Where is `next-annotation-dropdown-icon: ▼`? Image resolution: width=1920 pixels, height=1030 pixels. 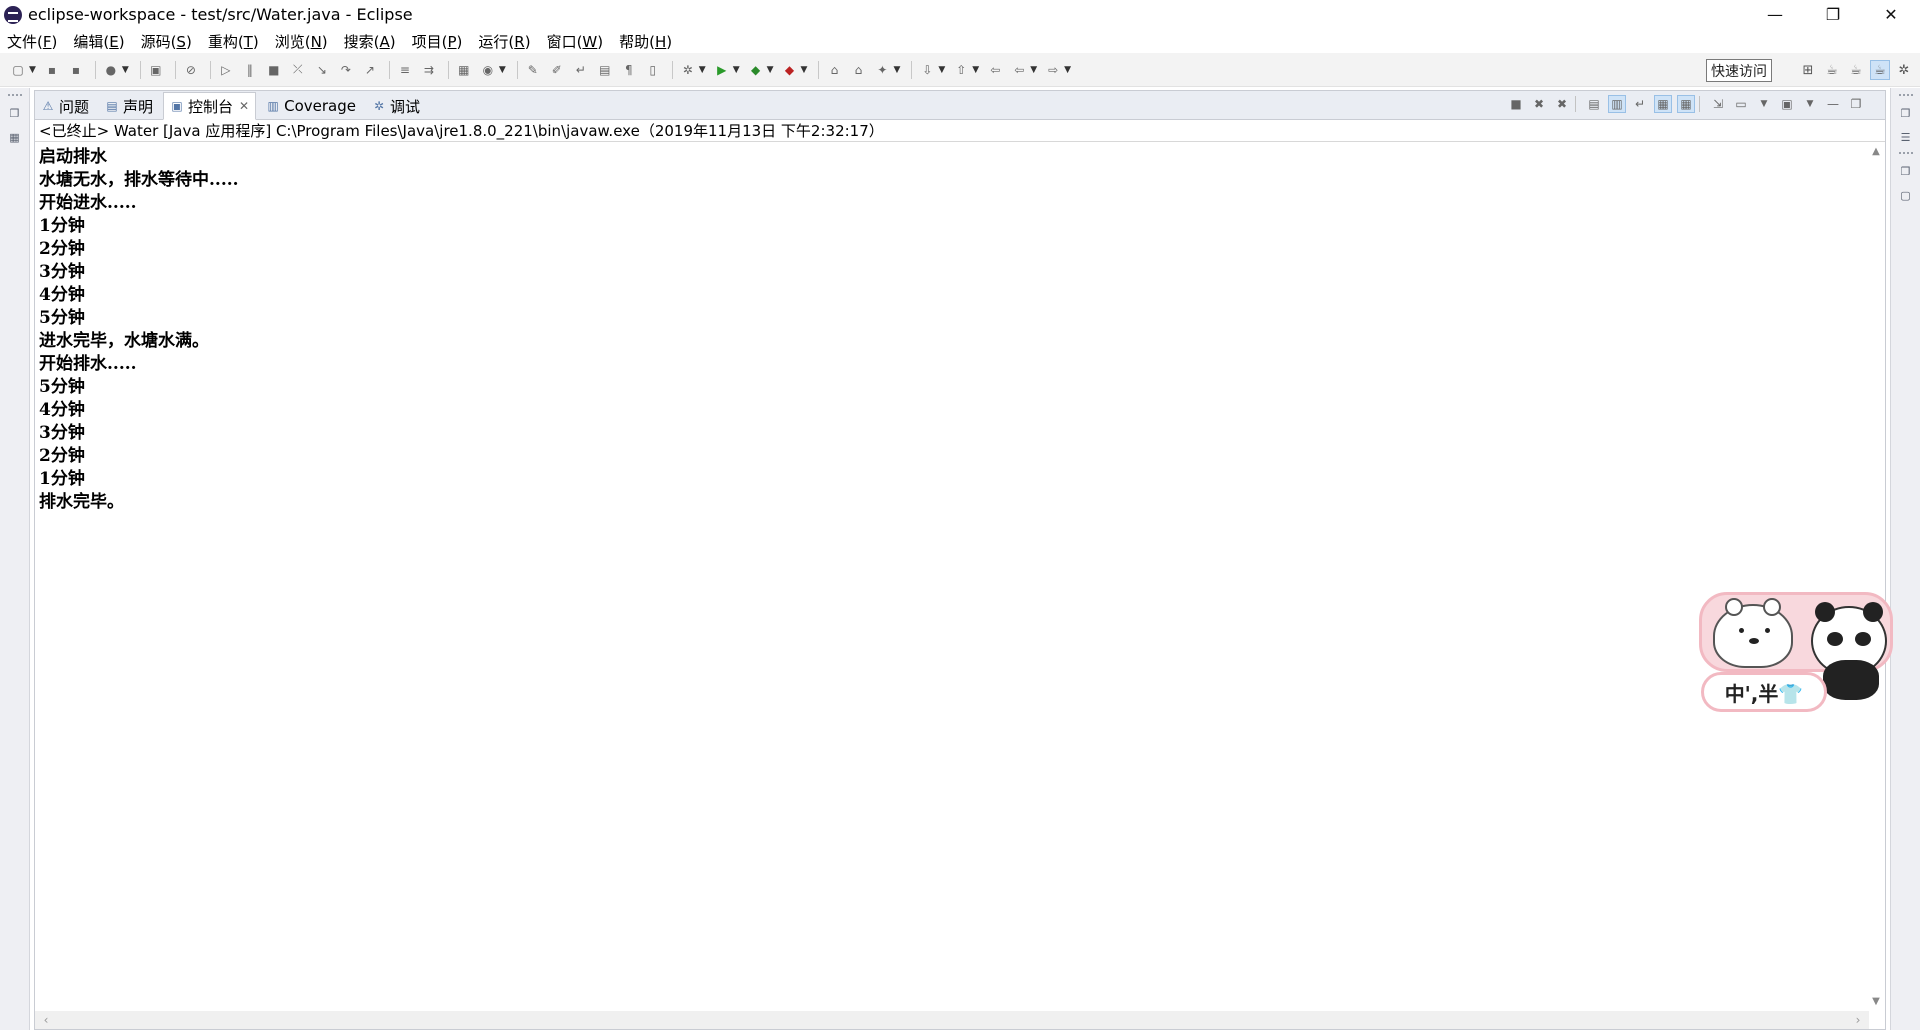 next-annotation-dropdown-icon: ▼ is located at coordinates (941, 70).